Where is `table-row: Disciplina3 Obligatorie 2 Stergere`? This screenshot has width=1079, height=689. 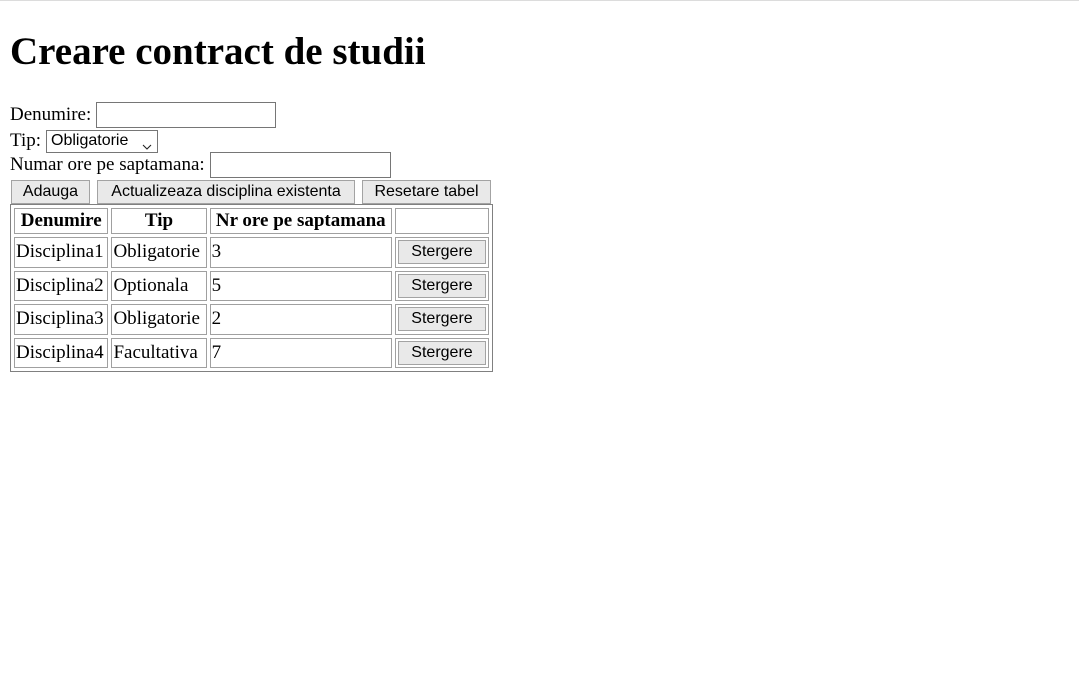 table-row: Disciplina3 Obligatorie 2 Stergere is located at coordinates (251, 319).